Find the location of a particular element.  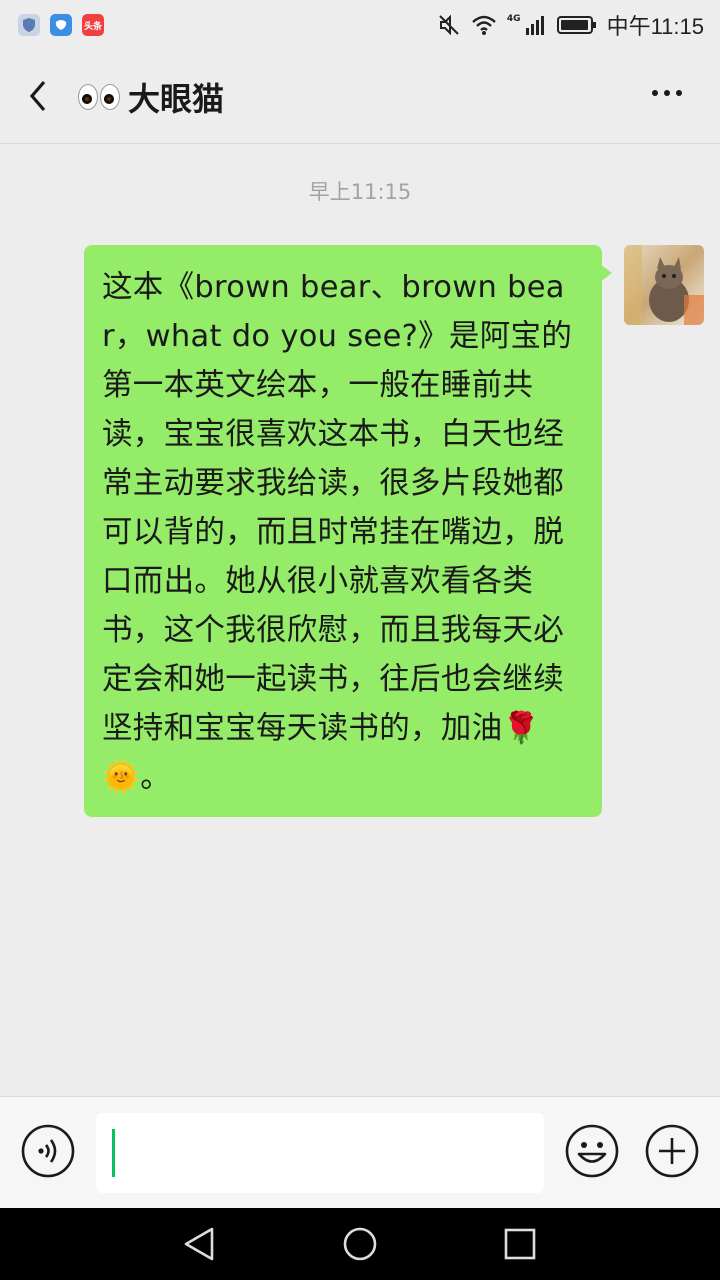

more-functions-button is located at coordinates (672, 1151).